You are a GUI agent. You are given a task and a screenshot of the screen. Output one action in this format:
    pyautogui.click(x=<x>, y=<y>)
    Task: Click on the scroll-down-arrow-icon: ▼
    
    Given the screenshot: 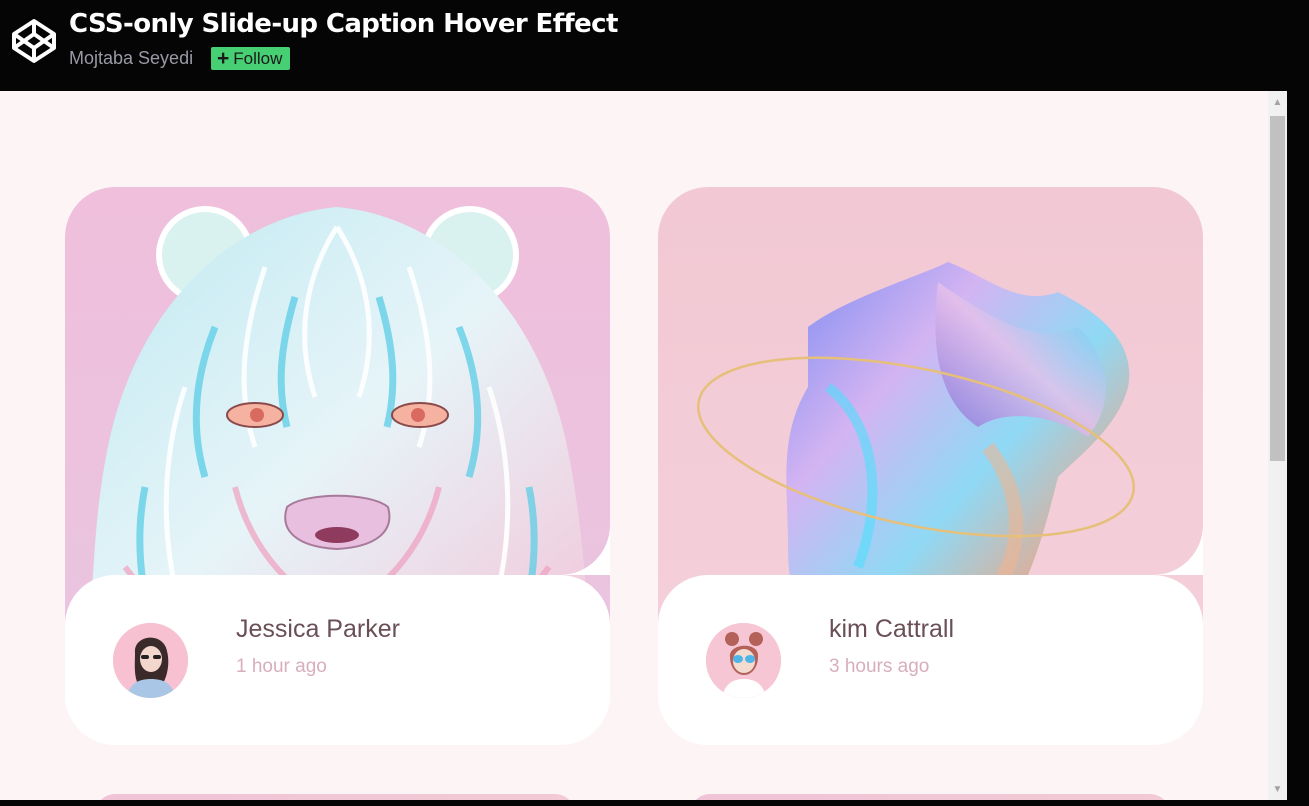 What is the action you would take?
    pyautogui.click(x=1277, y=789)
    